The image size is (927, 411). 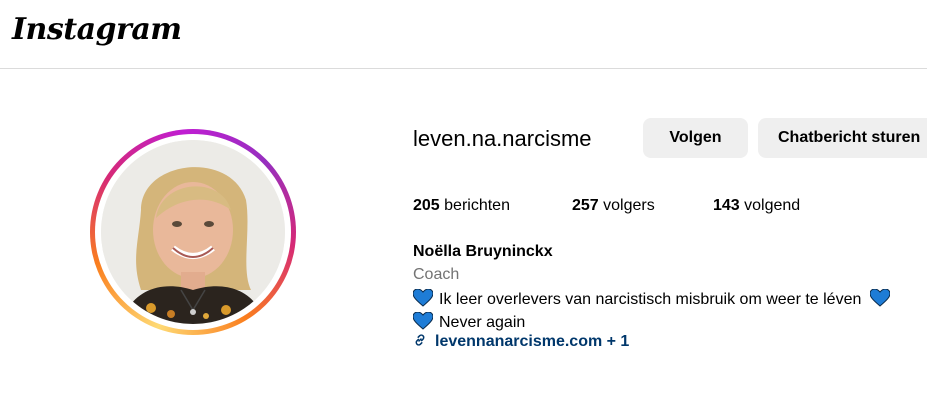 What do you see at coordinates (532, 341) in the screenshot?
I see `website-link-text: levennanarcisme.com + 1` at bounding box center [532, 341].